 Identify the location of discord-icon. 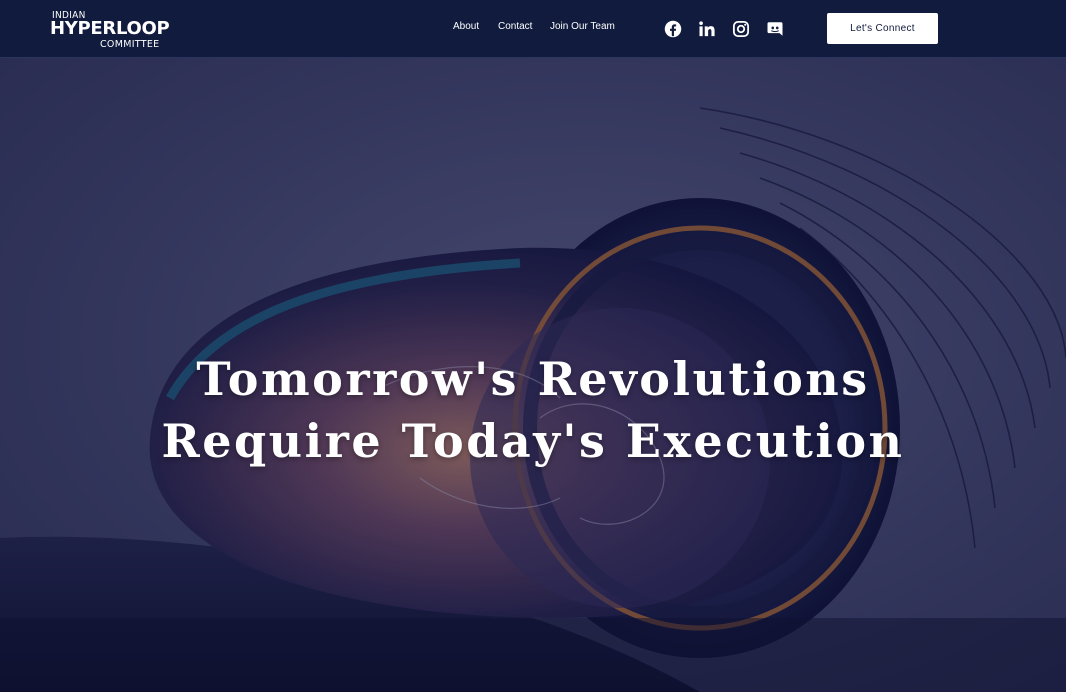
(775, 29).